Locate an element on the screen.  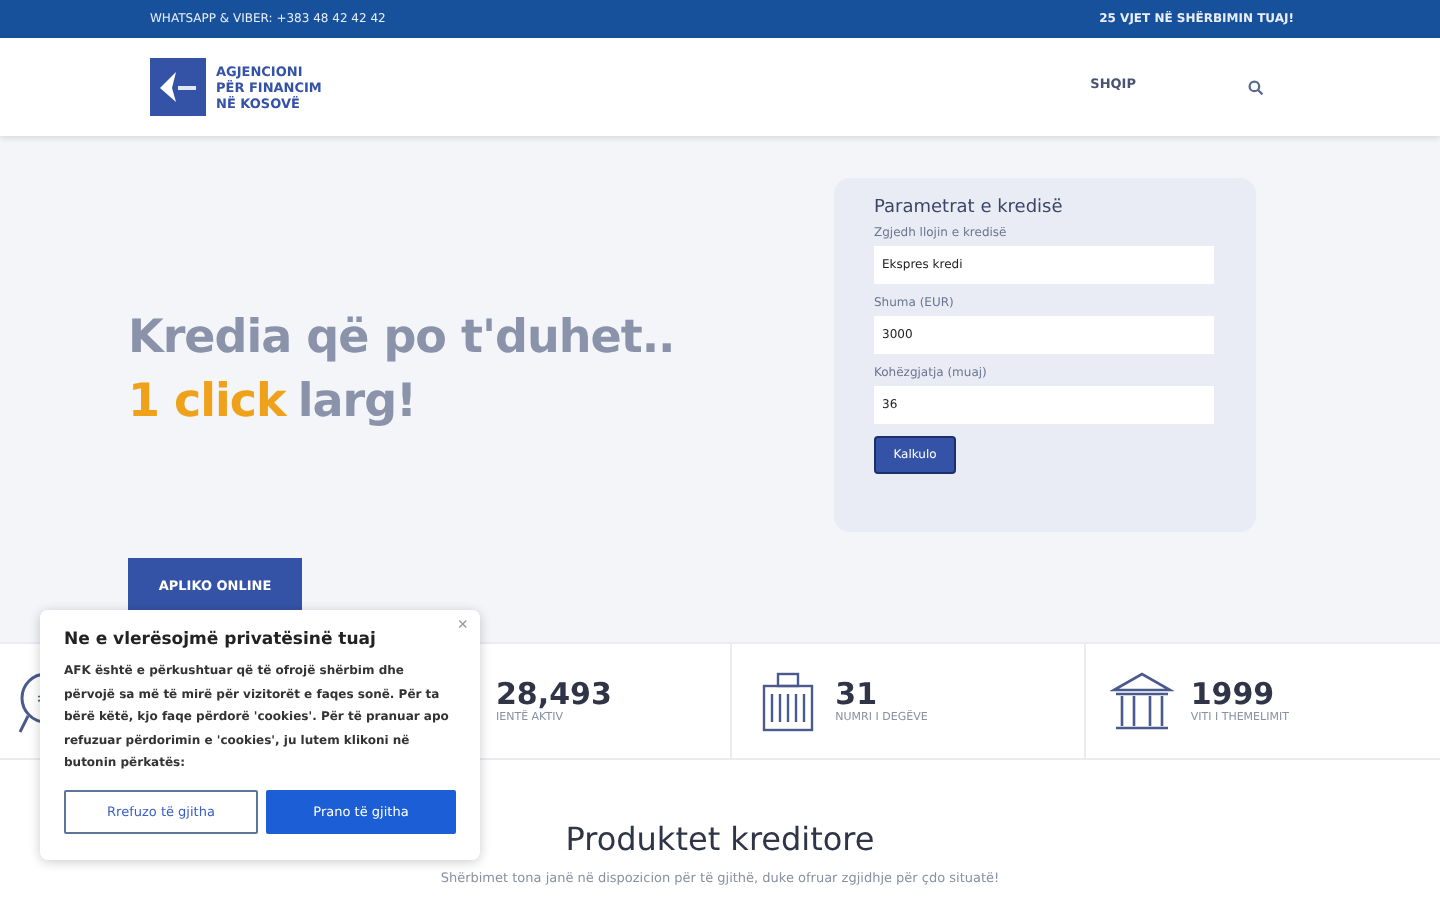
stat-value: 1999 is located at coordinates (1233, 695).